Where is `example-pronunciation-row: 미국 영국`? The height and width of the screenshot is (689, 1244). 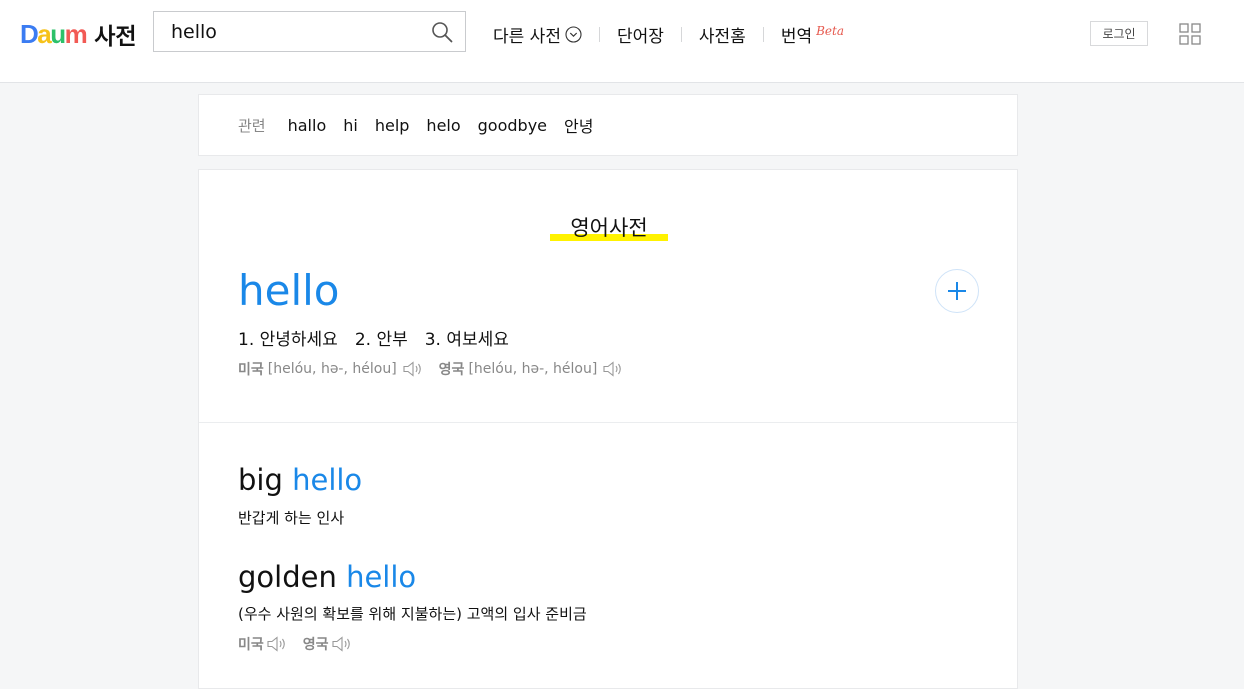 example-pronunciation-row: 미국 영국 is located at coordinates (303, 644).